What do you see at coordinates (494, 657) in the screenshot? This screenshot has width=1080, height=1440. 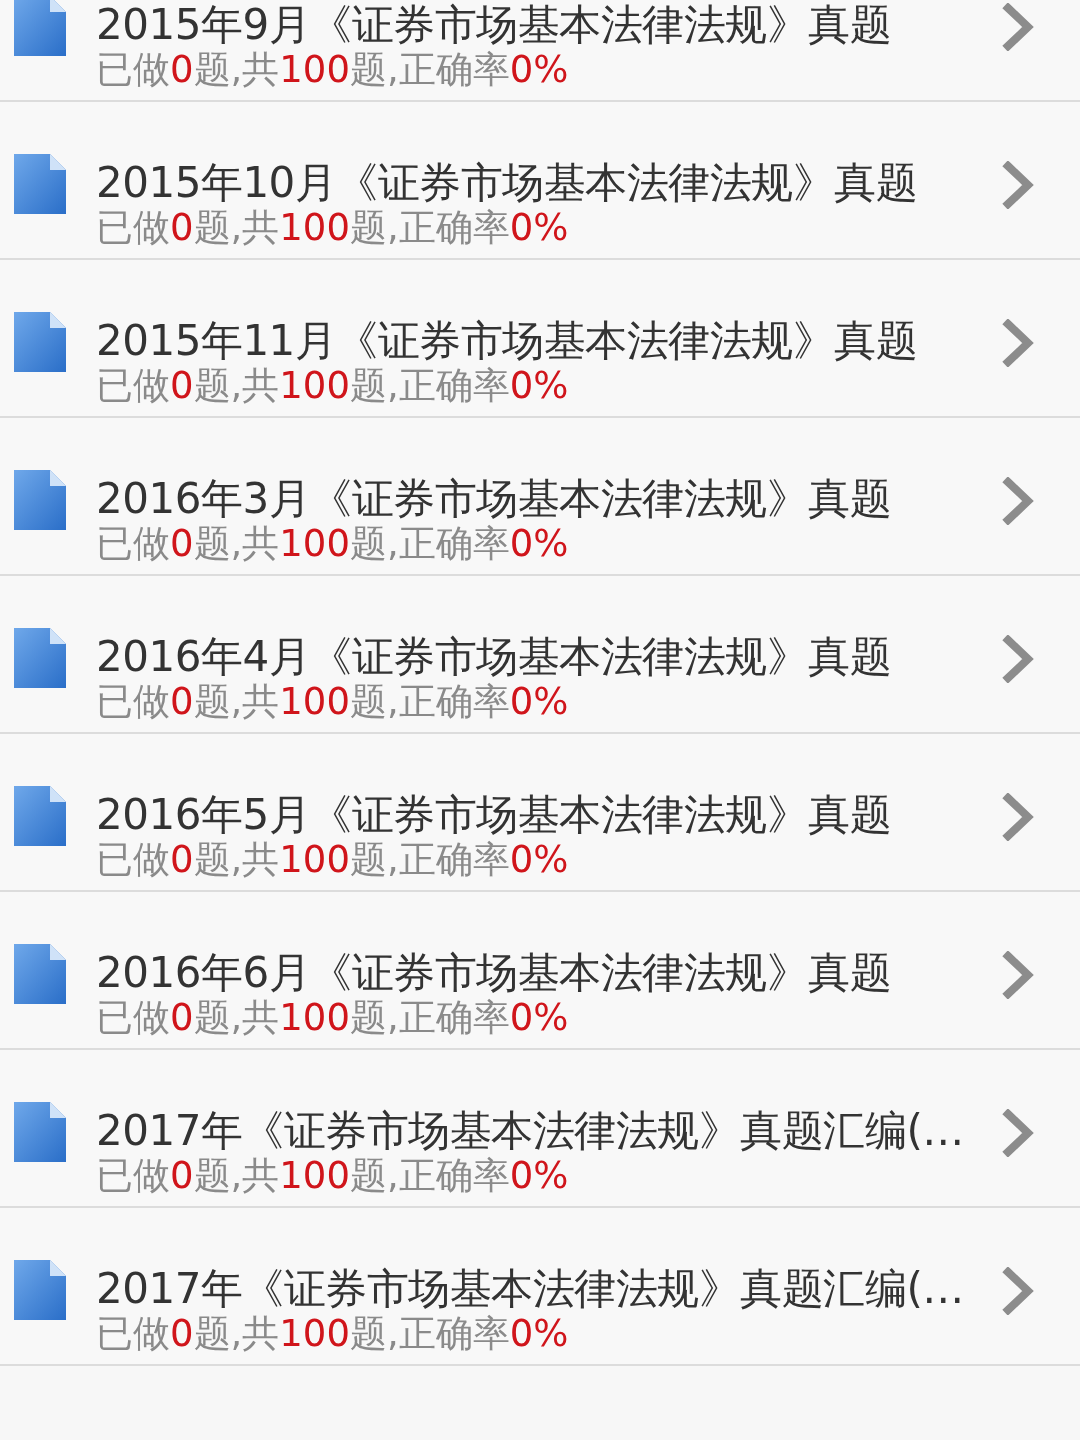 I see `exam-title: 2016年4月《证券市场基本法律法规》真题` at bounding box center [494, 657].